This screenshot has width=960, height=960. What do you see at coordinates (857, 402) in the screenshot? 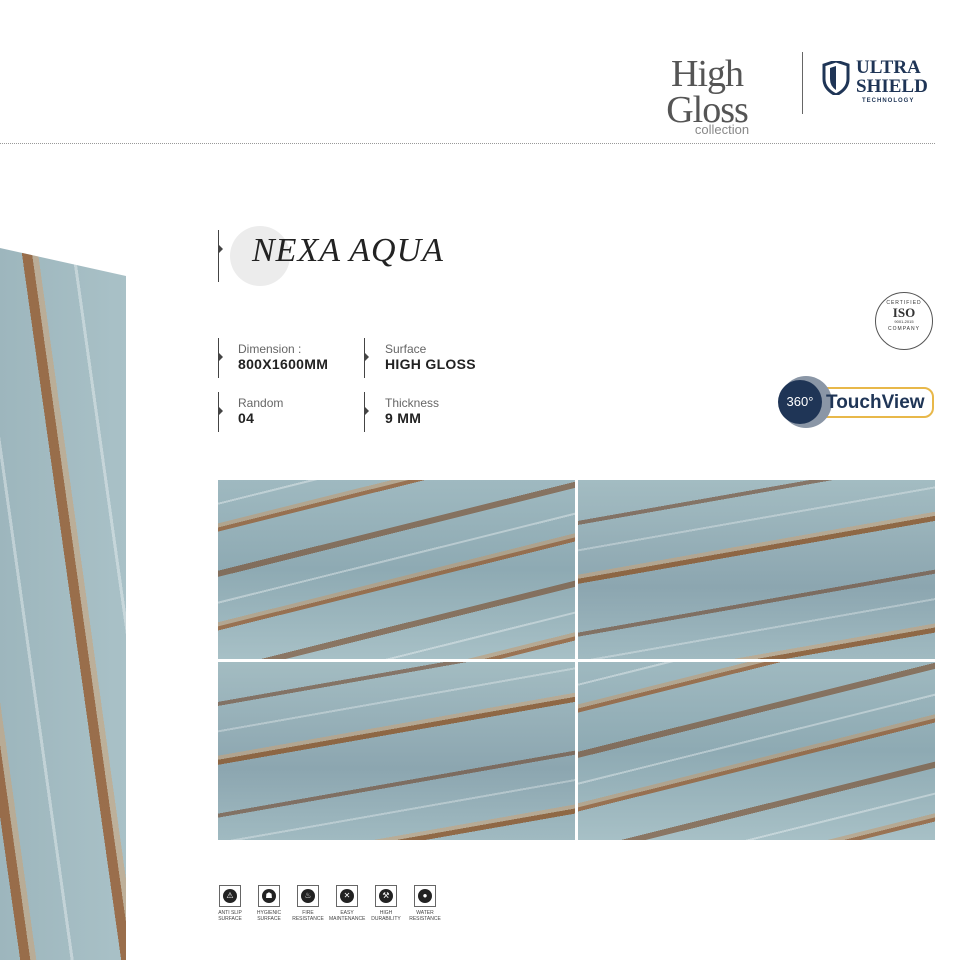
I see `touchview-button: 360° TouchView` at bounding box center [857, 402].